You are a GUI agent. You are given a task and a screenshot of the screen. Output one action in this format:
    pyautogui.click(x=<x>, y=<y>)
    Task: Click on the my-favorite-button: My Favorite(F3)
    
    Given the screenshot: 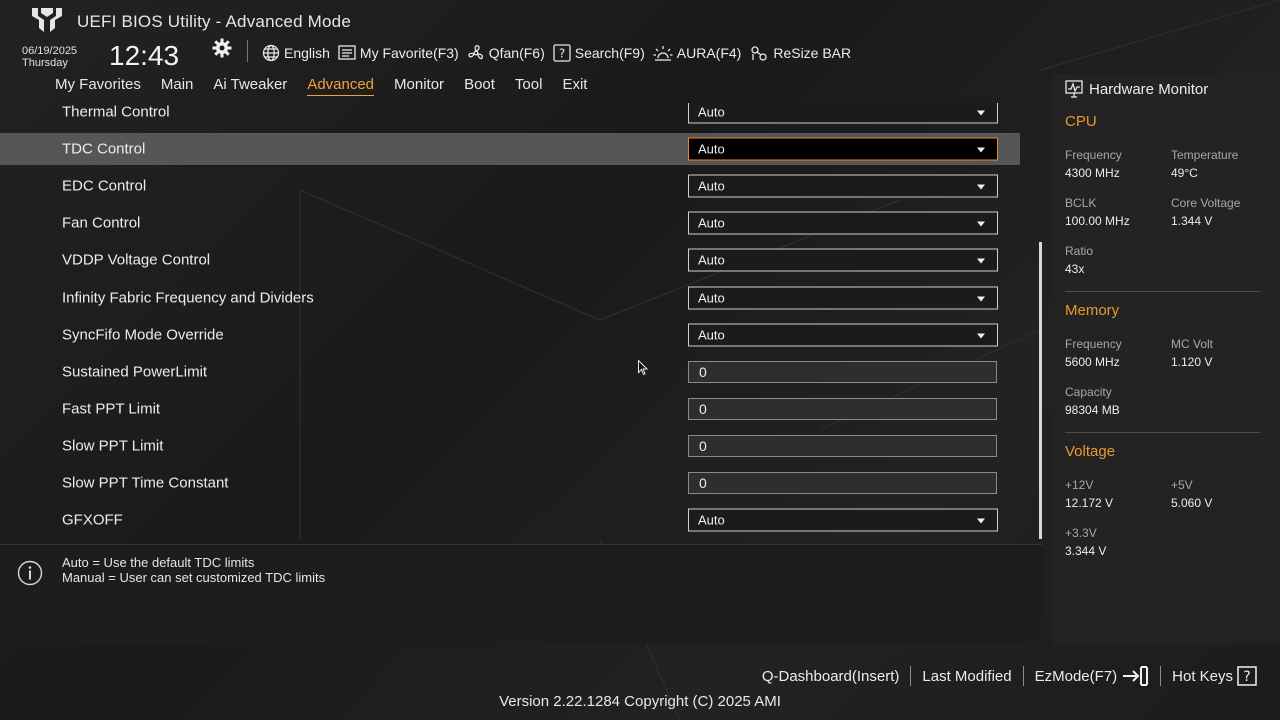 What is the action you would take?
    pyautogui.click(x=398, y=53)
    